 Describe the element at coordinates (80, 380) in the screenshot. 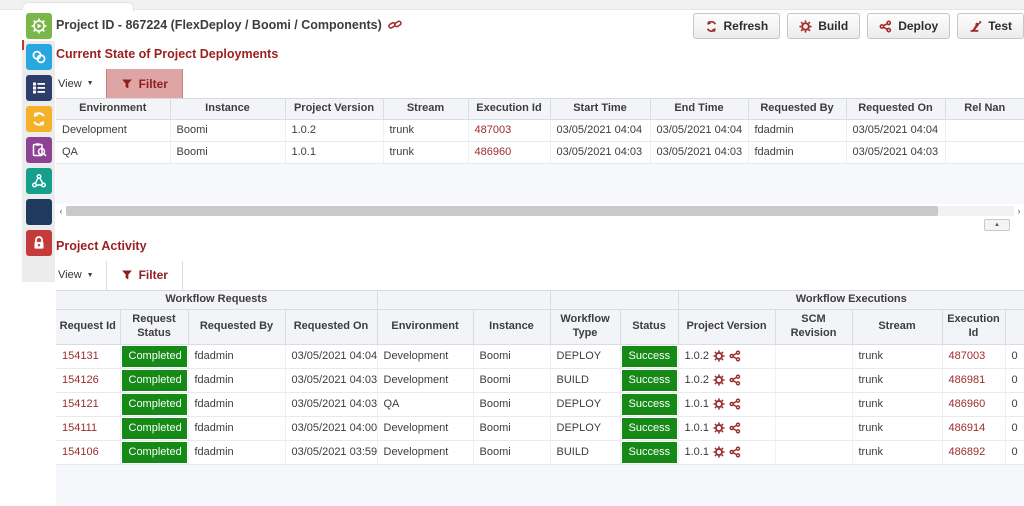

I see `id-link: 154126` at that location.